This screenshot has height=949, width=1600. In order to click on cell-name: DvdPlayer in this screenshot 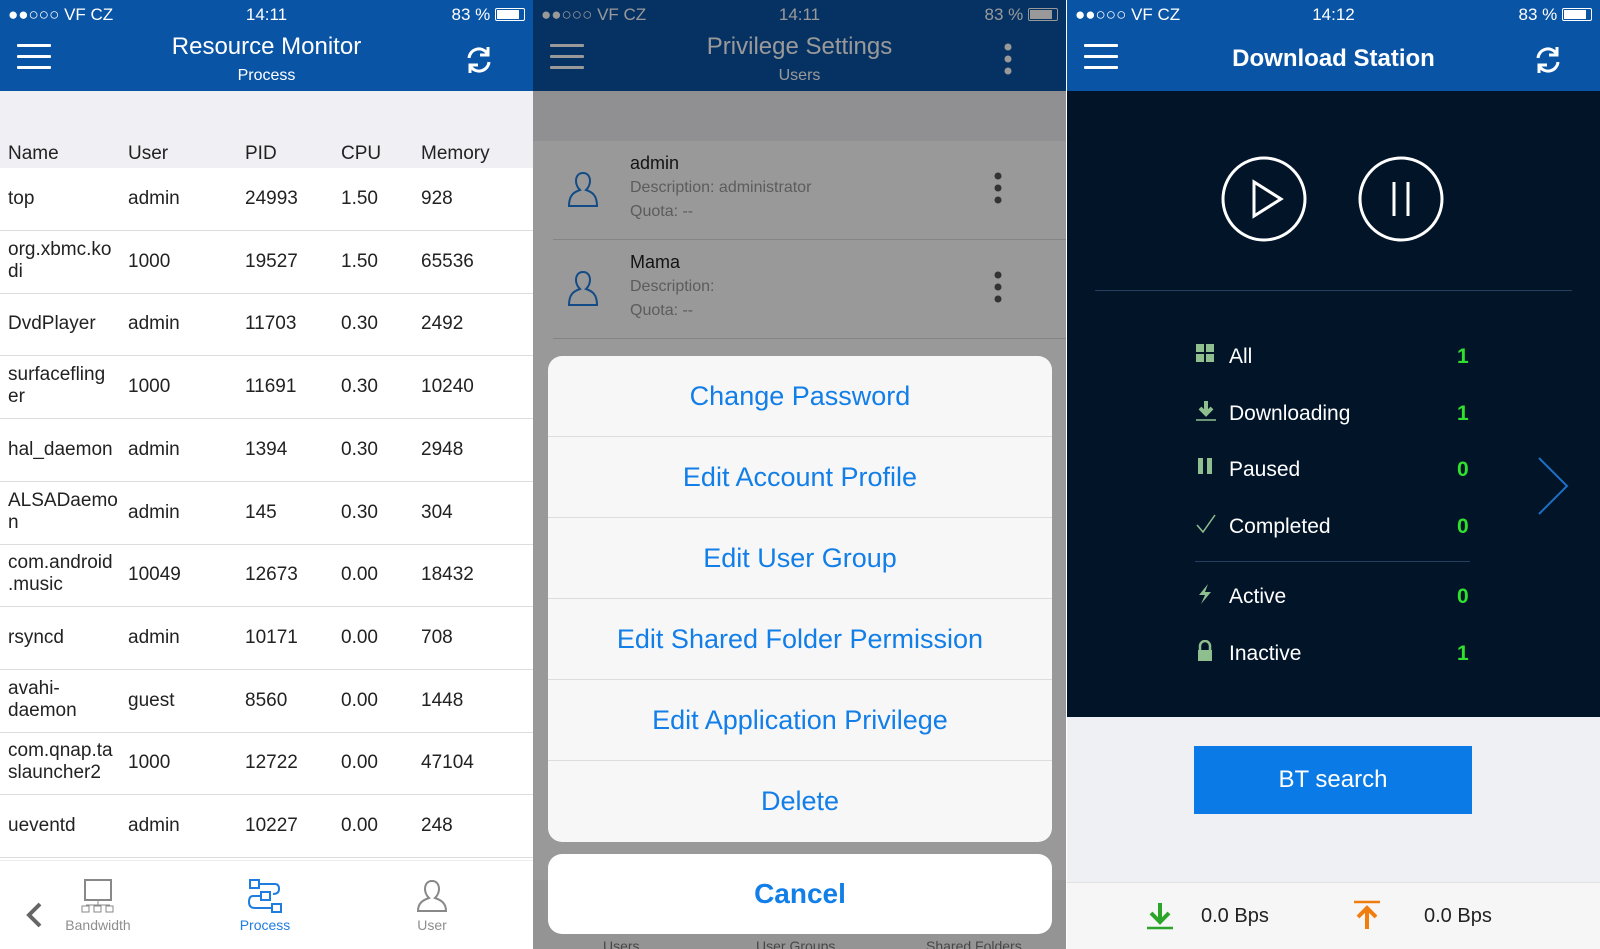, I will do `click(52, 324)`.